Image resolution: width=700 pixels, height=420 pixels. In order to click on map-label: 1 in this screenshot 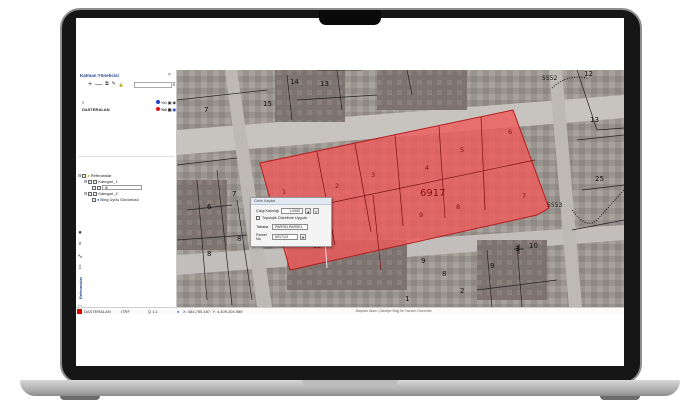, I will do `click(407, 299)`.